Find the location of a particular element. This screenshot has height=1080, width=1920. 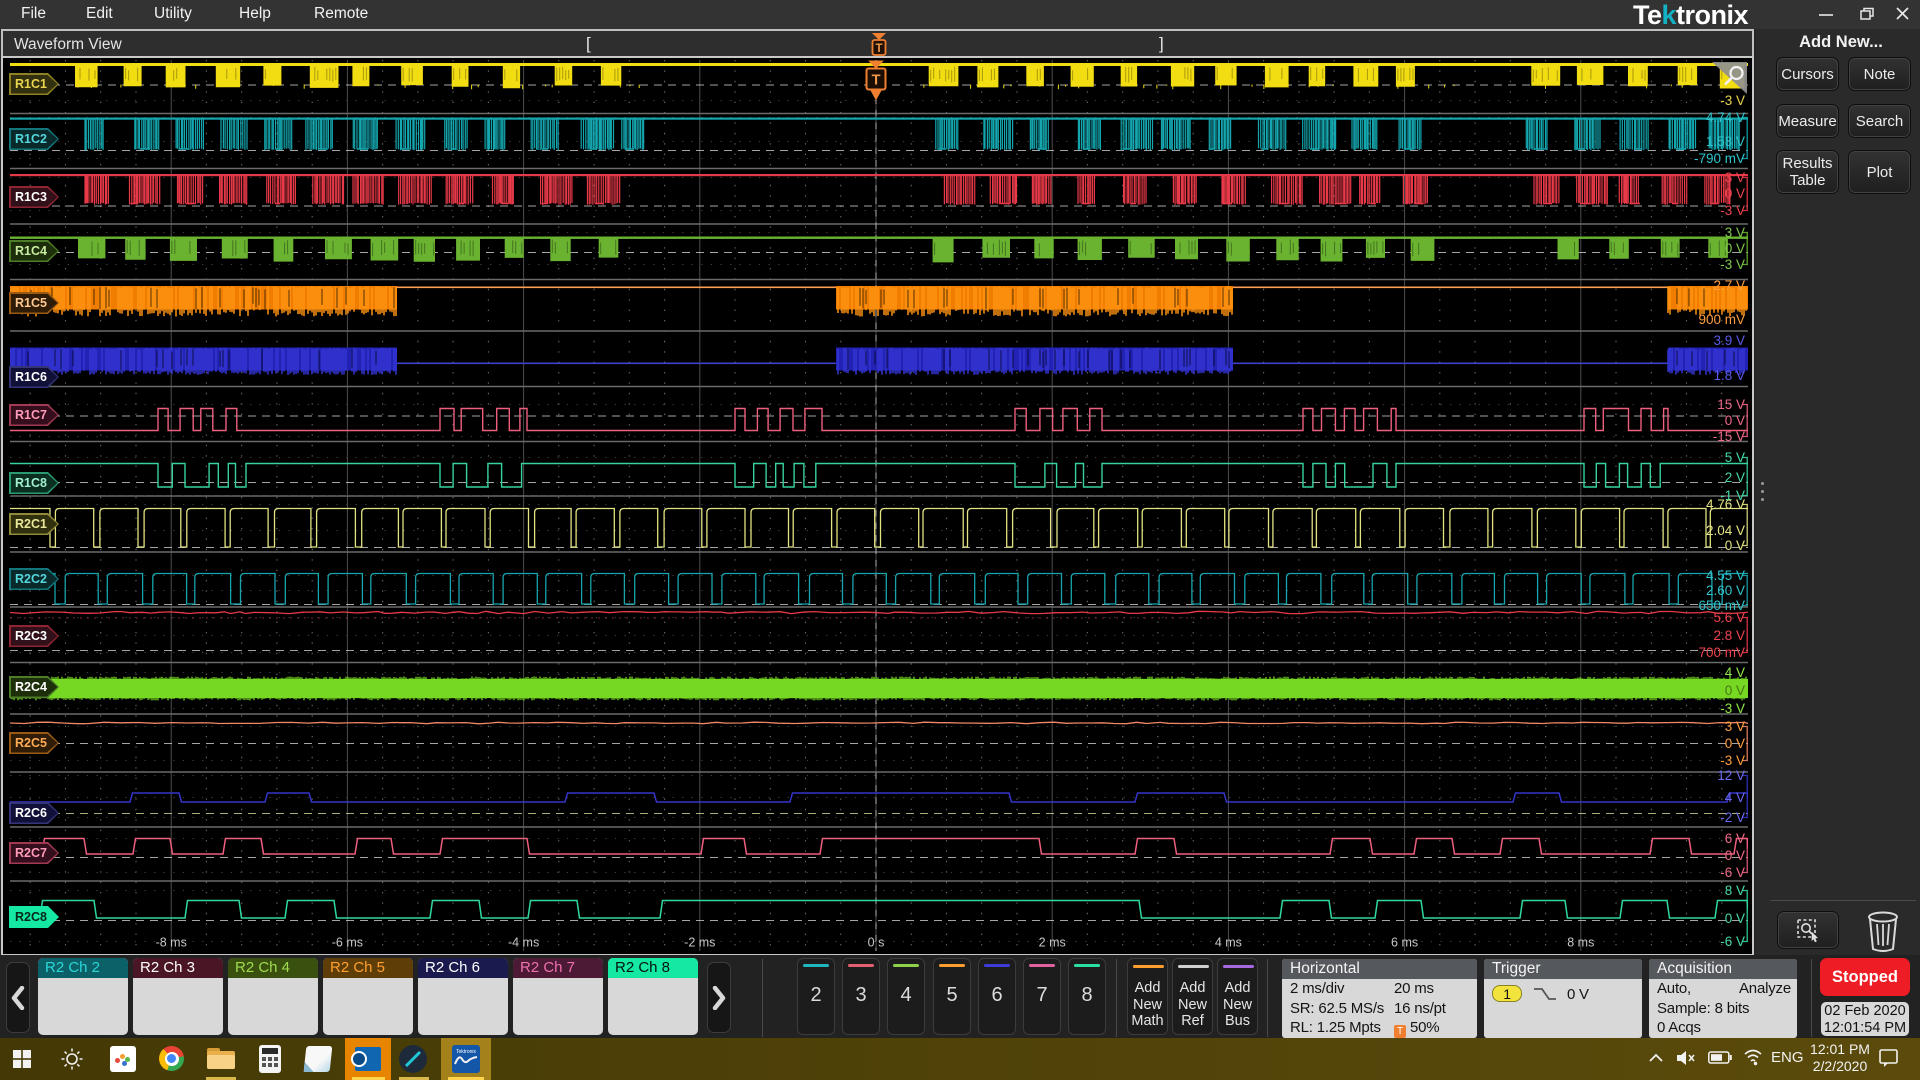

svg-text: 4.55 V is located at coordinates (1725, 575).